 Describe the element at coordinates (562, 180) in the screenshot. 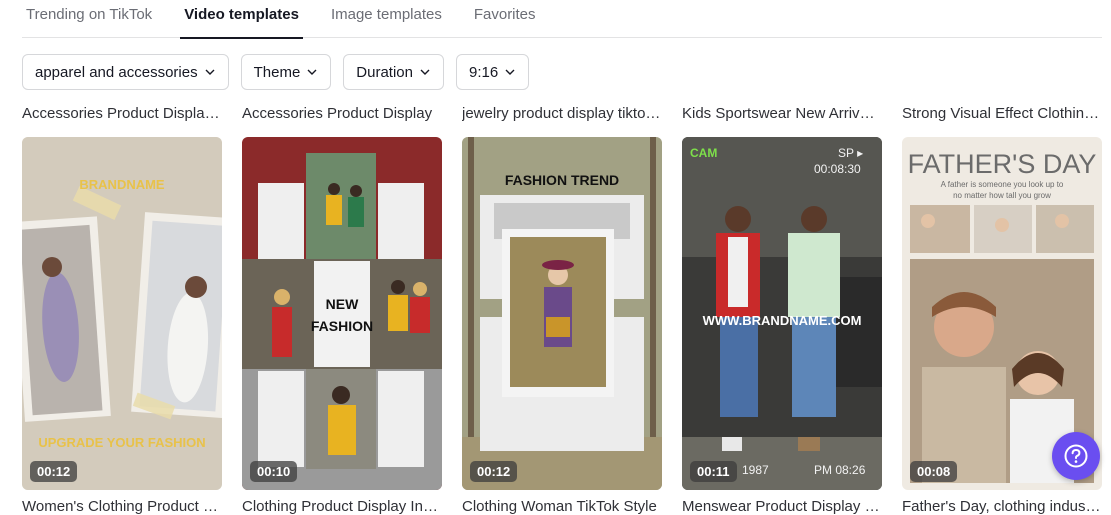

I see `overlay-fashion-trend: FASHION TREND` at that location.